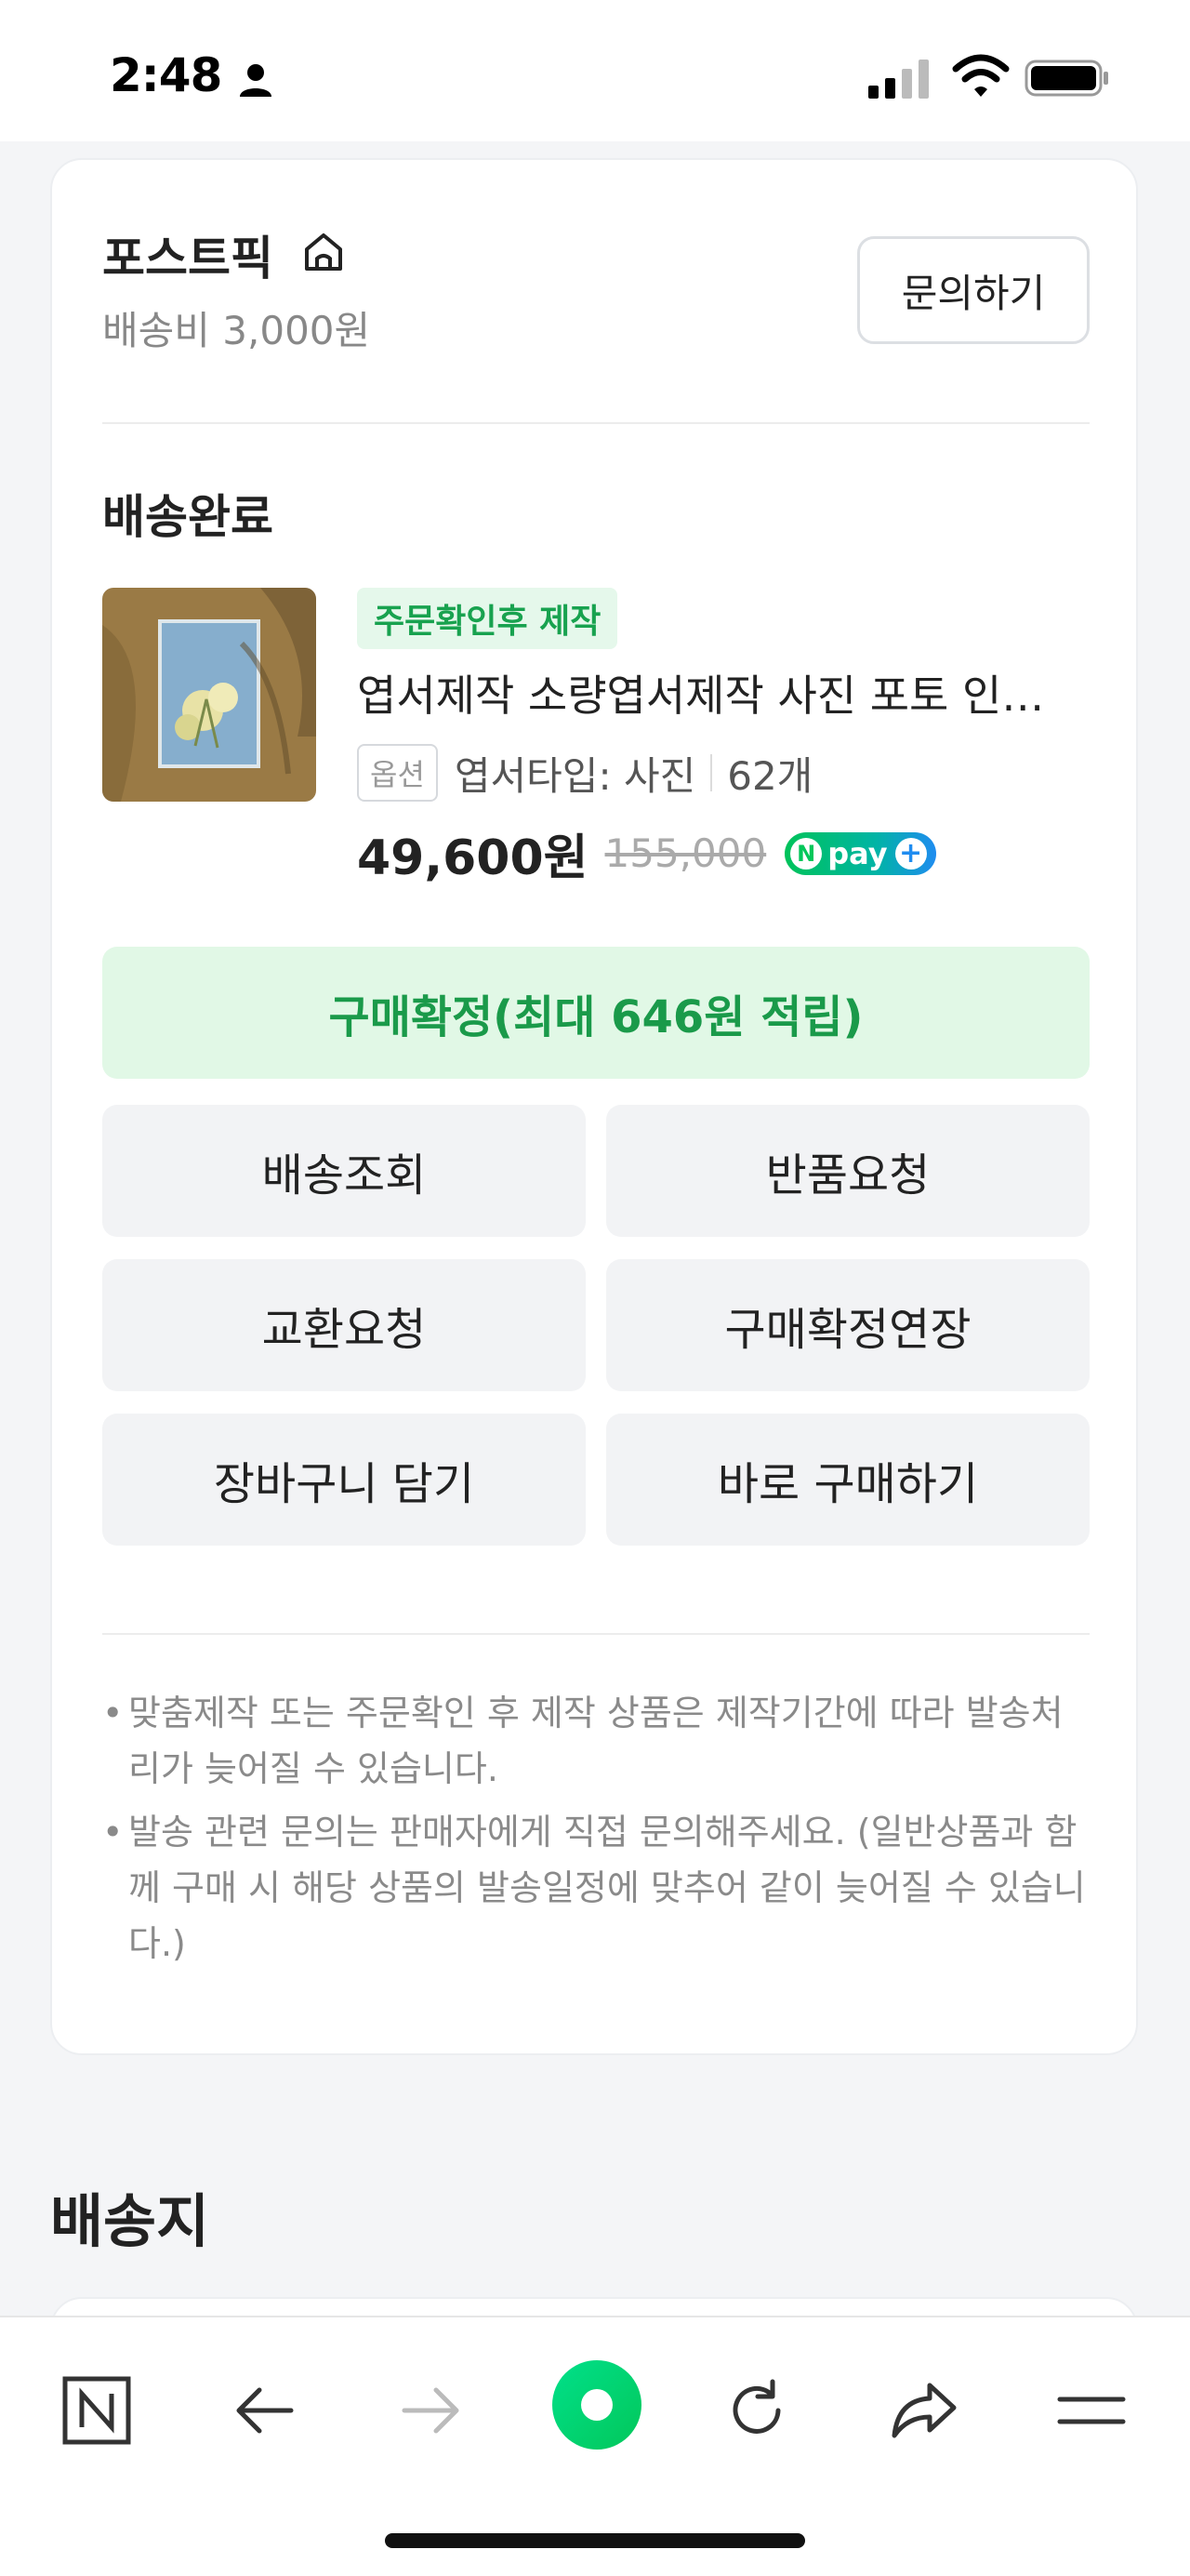 Image resolution: width=1190 pixels, height=2576 pixels. Describe the element at coordinates (166, 75) in the screenshot. I see `status-time: 2:48` at that location.